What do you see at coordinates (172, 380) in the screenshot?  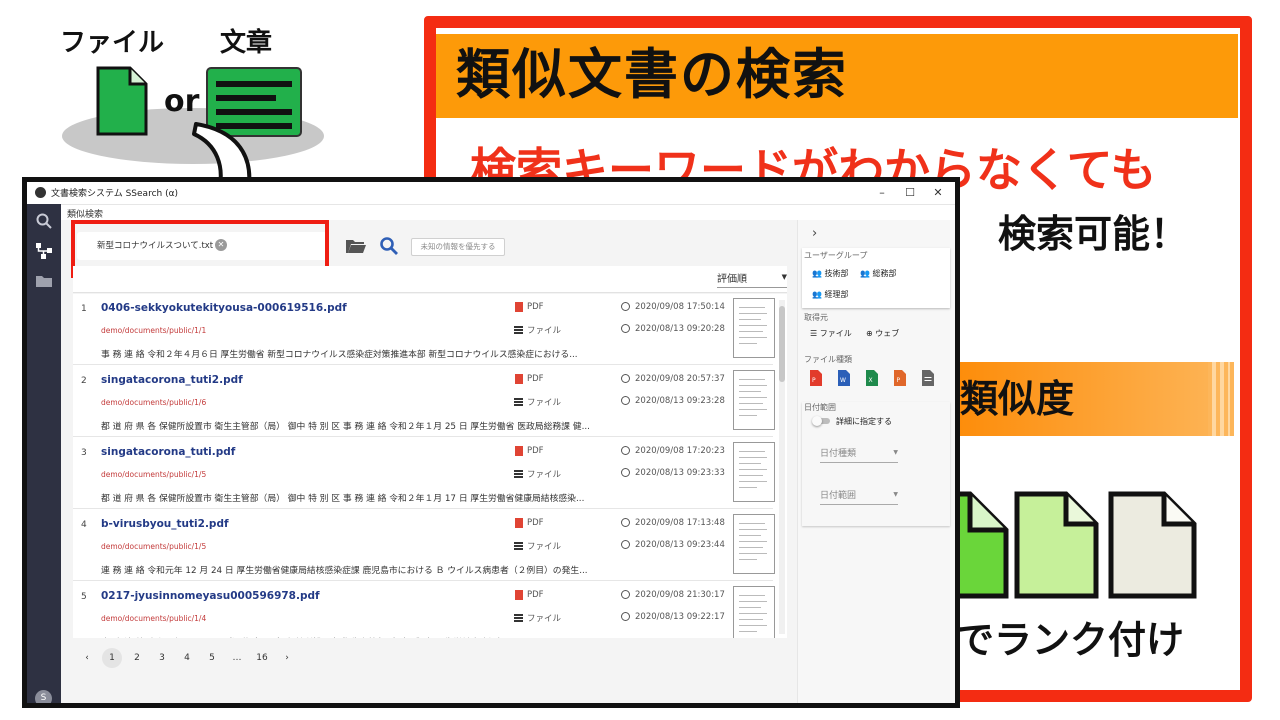 I see `result-title-link: singatacorona_tuti2.pdf` at bounding box center [172, 380].